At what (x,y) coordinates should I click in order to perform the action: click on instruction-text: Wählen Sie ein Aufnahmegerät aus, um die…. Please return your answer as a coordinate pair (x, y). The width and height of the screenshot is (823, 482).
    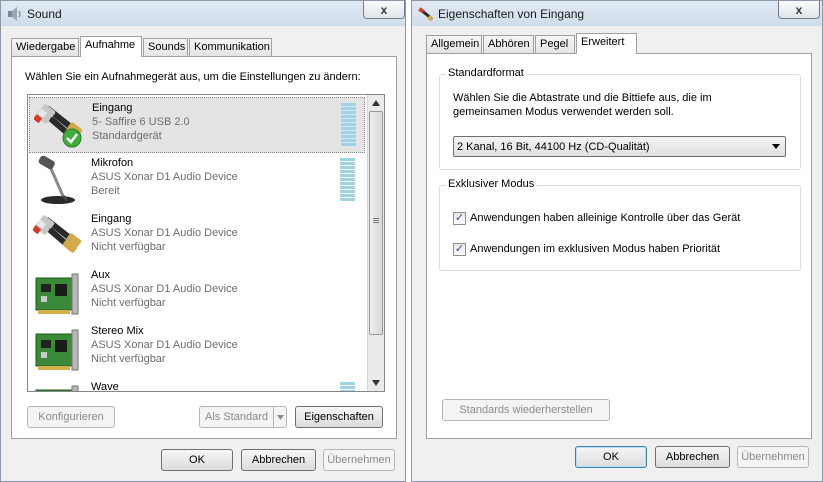
    Looking at the image, I should click on (193, 77).